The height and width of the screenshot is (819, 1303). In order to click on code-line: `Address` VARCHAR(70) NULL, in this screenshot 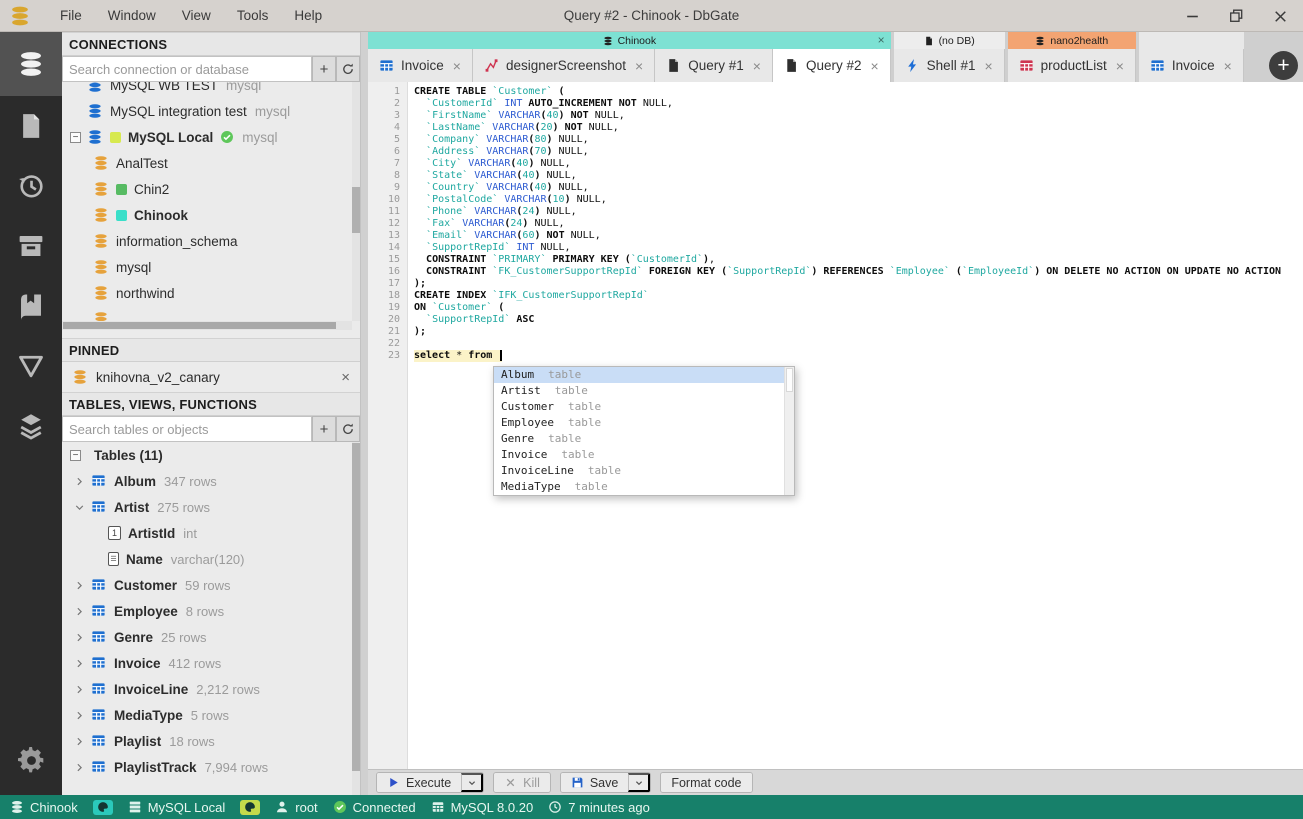, I will do `click(858, 152)`.